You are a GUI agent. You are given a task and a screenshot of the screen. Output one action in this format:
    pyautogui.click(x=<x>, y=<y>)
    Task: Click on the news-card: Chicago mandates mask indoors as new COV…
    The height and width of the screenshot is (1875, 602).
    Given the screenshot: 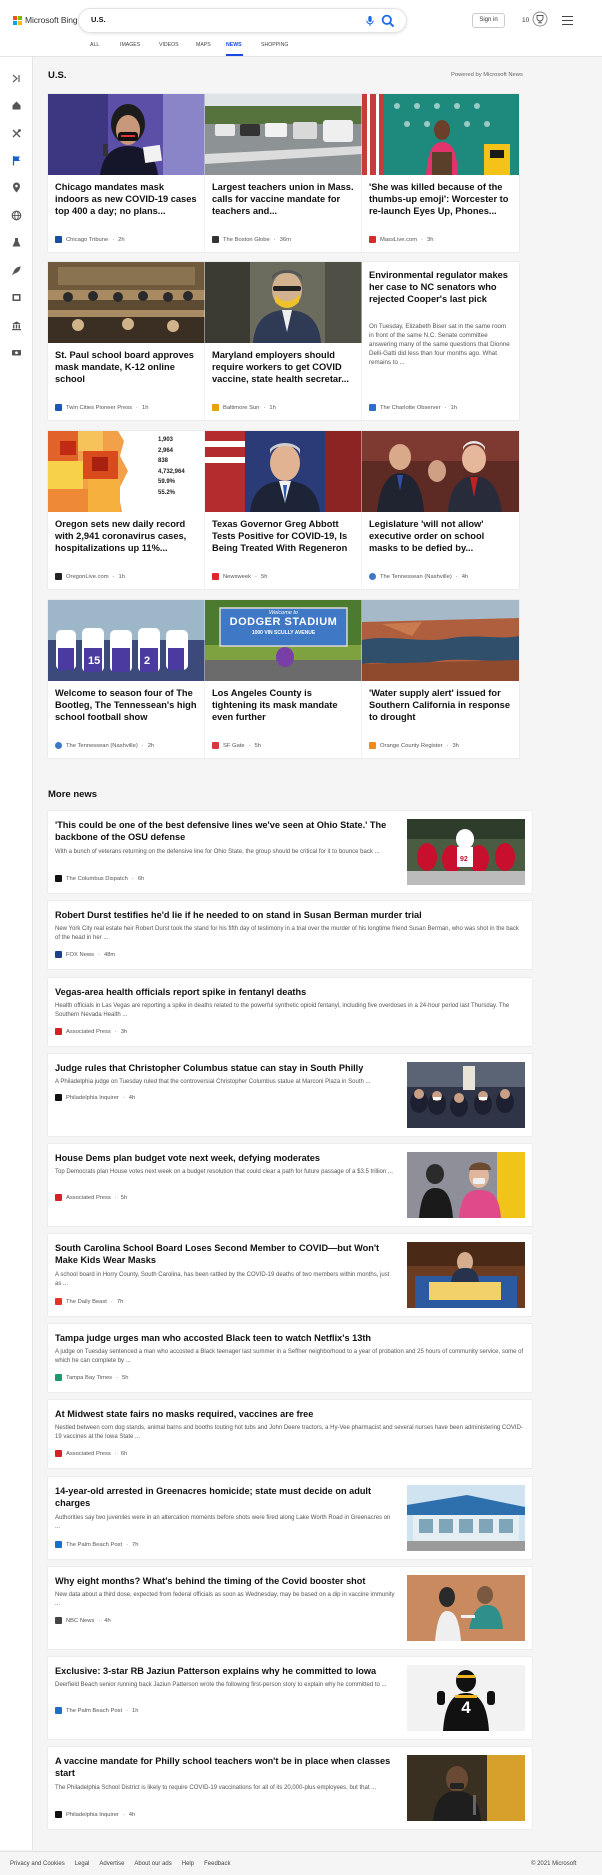 What is the action you would take?
    pyautogui.click(x=126, y=173)
    